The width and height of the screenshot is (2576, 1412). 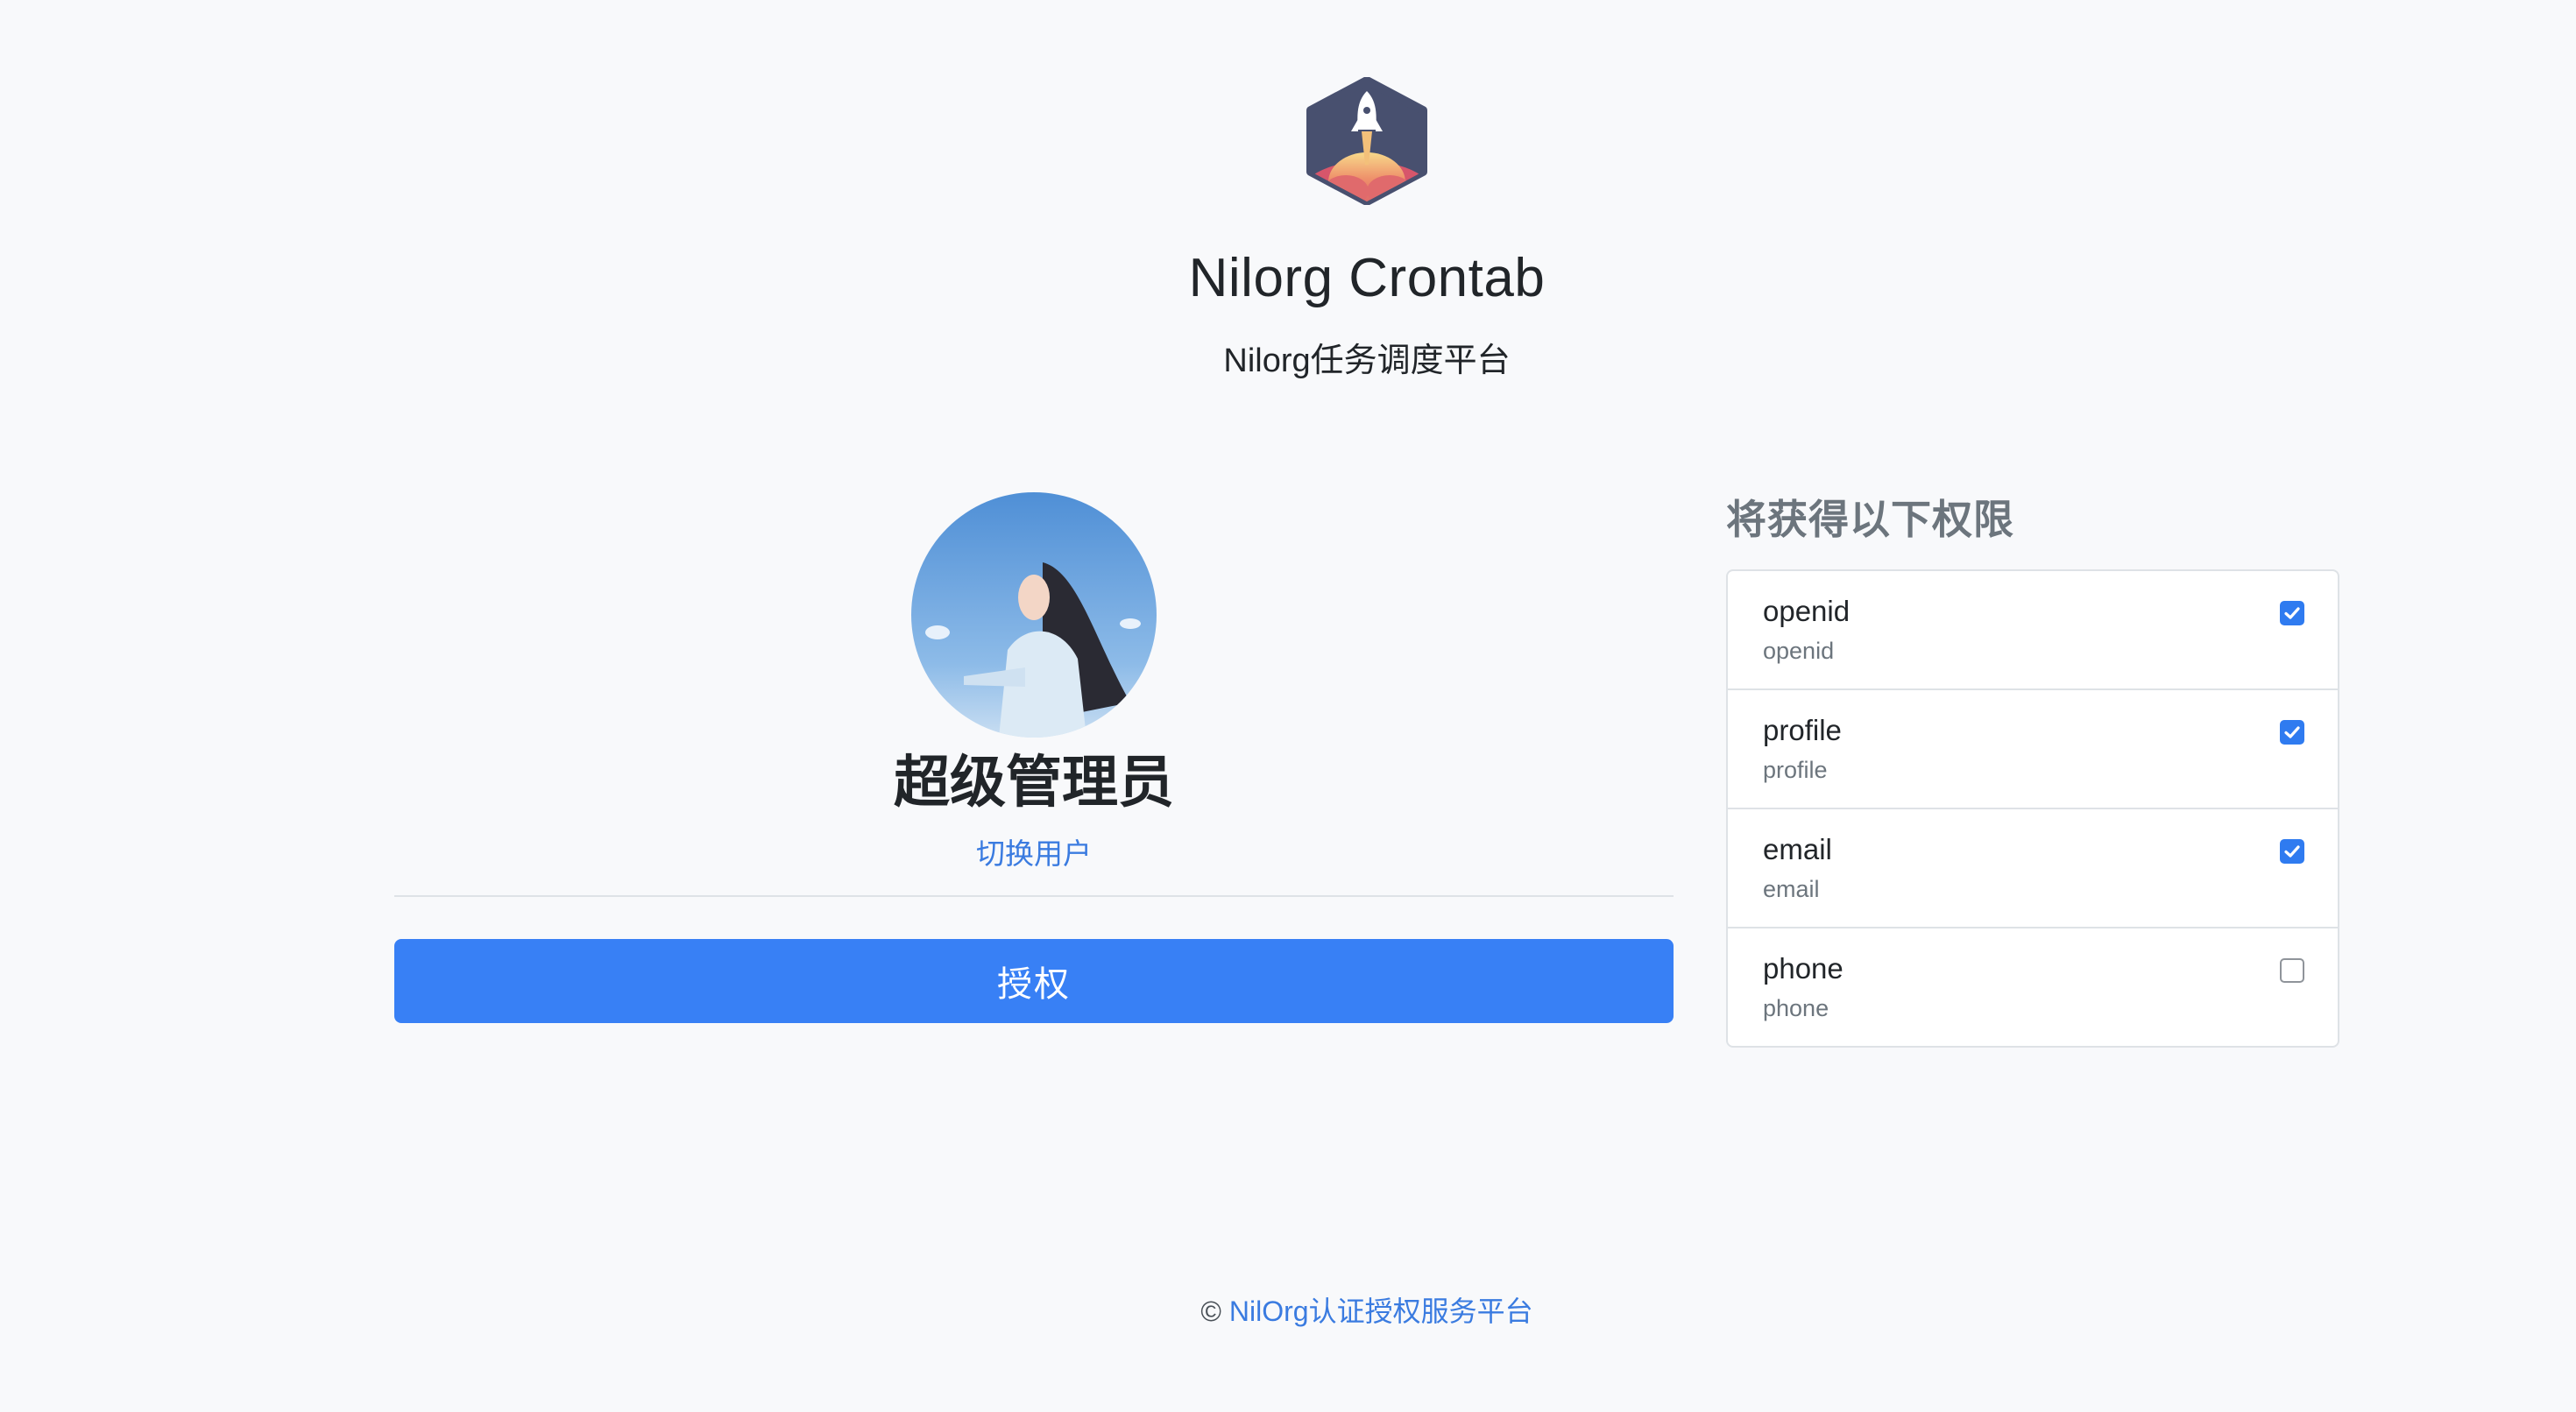 I want to click on divider, so click(x=1034, y=896).